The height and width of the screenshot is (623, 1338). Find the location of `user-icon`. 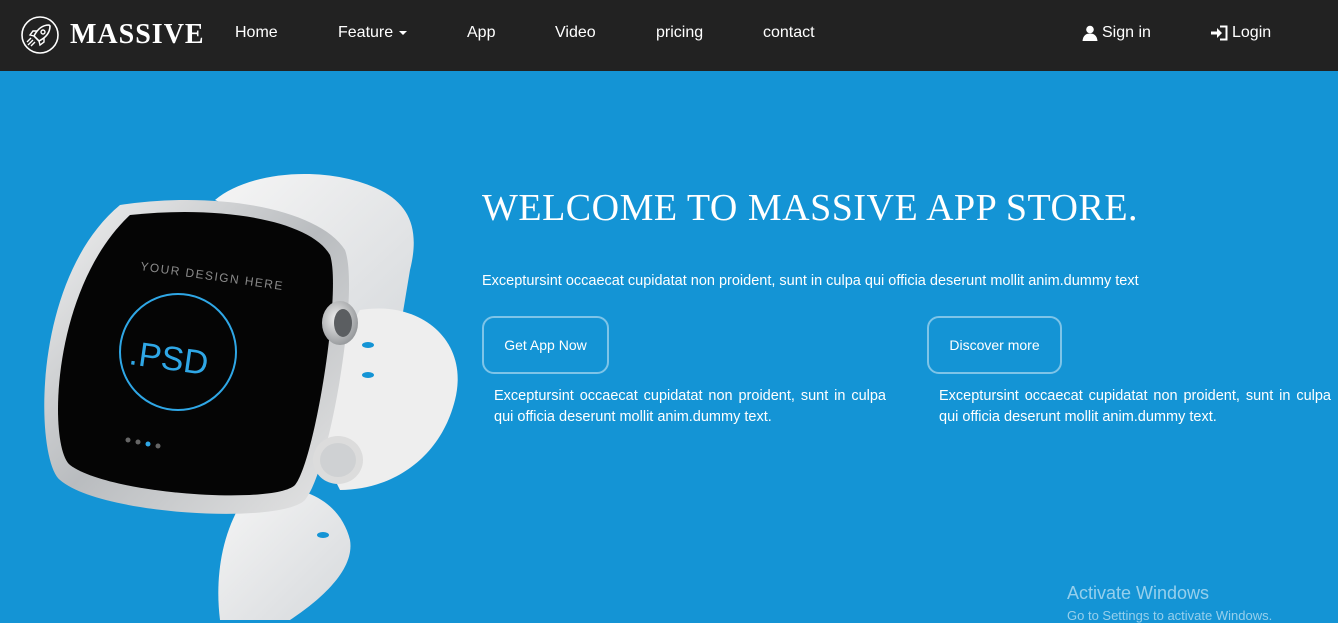

user-icon is located at coordinates (1090, 33).